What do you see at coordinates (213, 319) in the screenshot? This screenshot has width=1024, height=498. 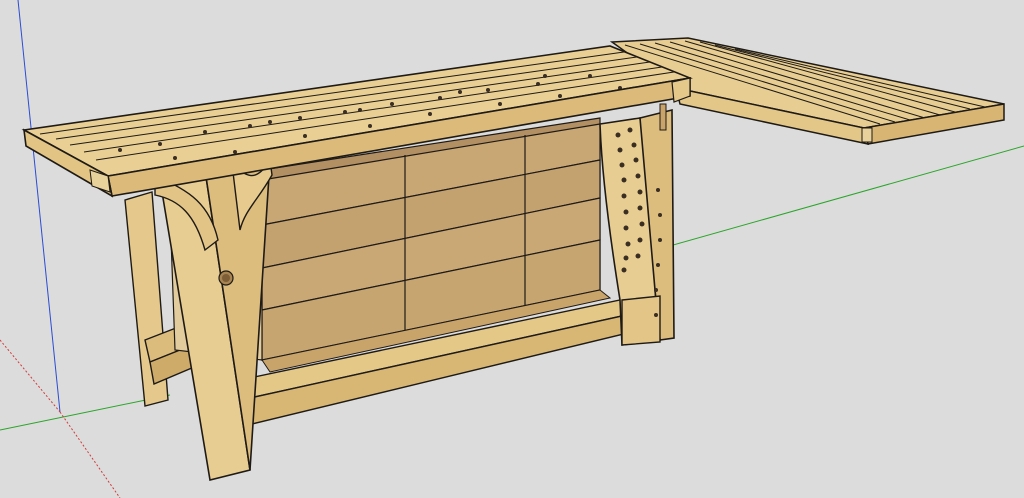 I see `left-front-leg` at bounding box center [213, 319].